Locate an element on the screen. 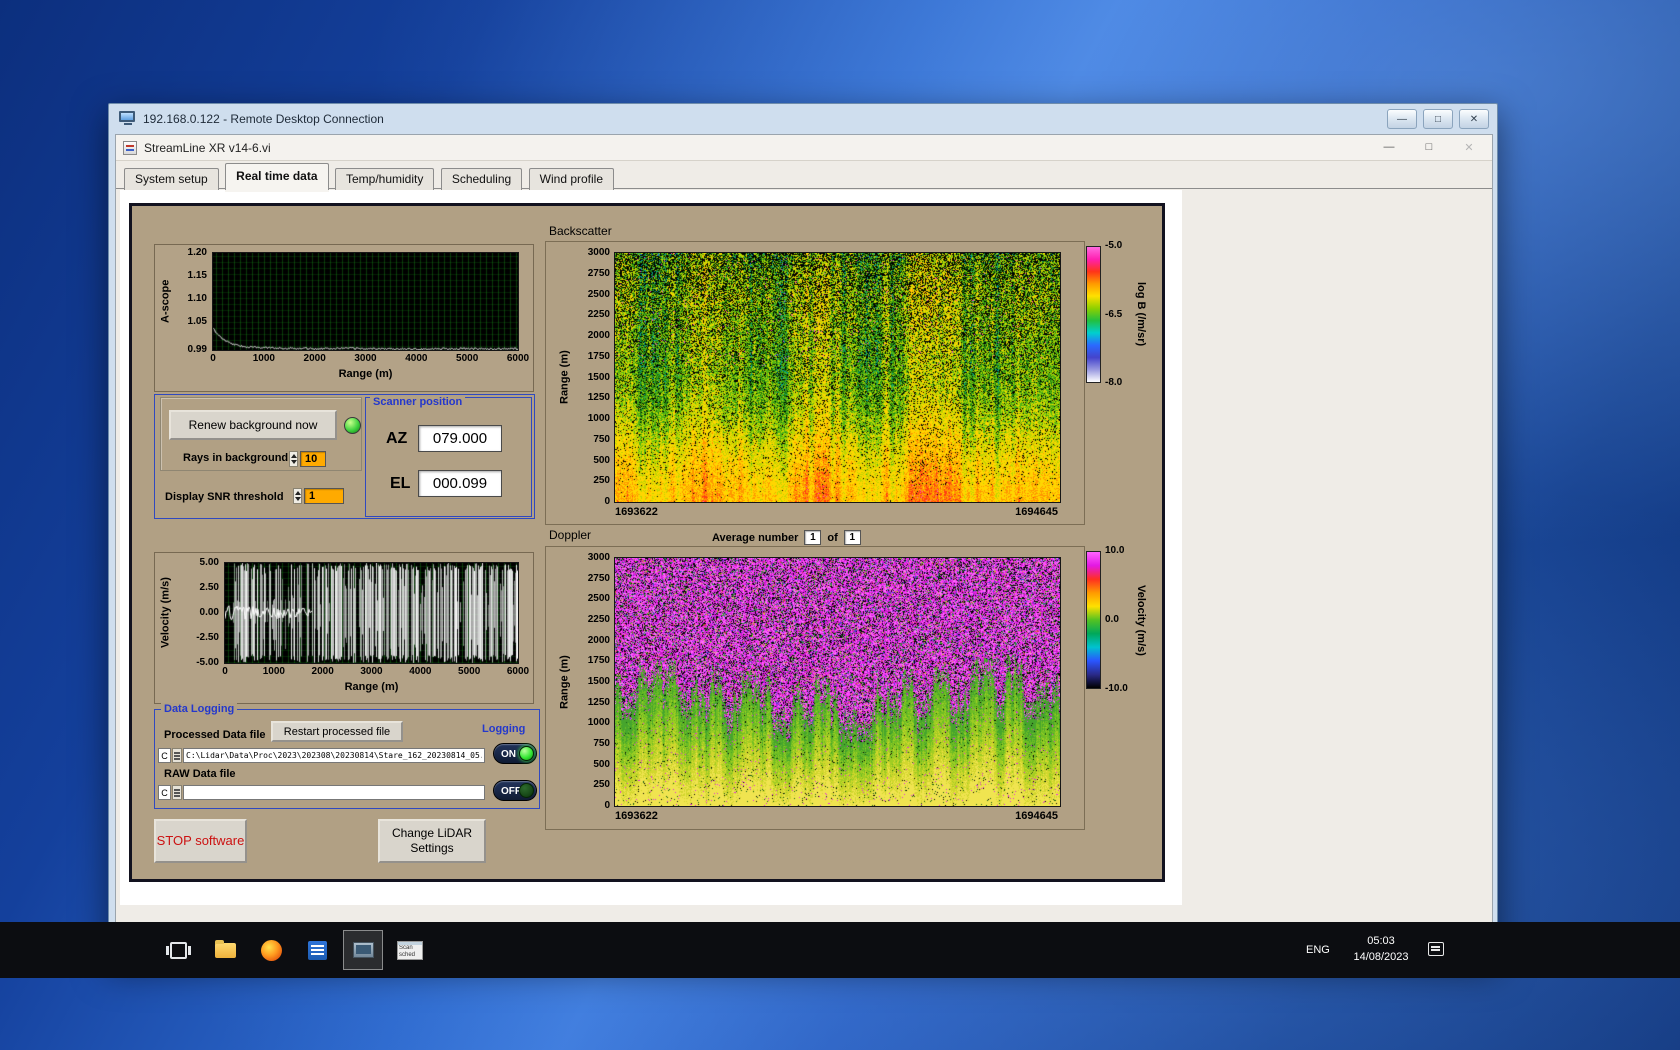  remote-desktop-icon is located at coordinates (127, 119).